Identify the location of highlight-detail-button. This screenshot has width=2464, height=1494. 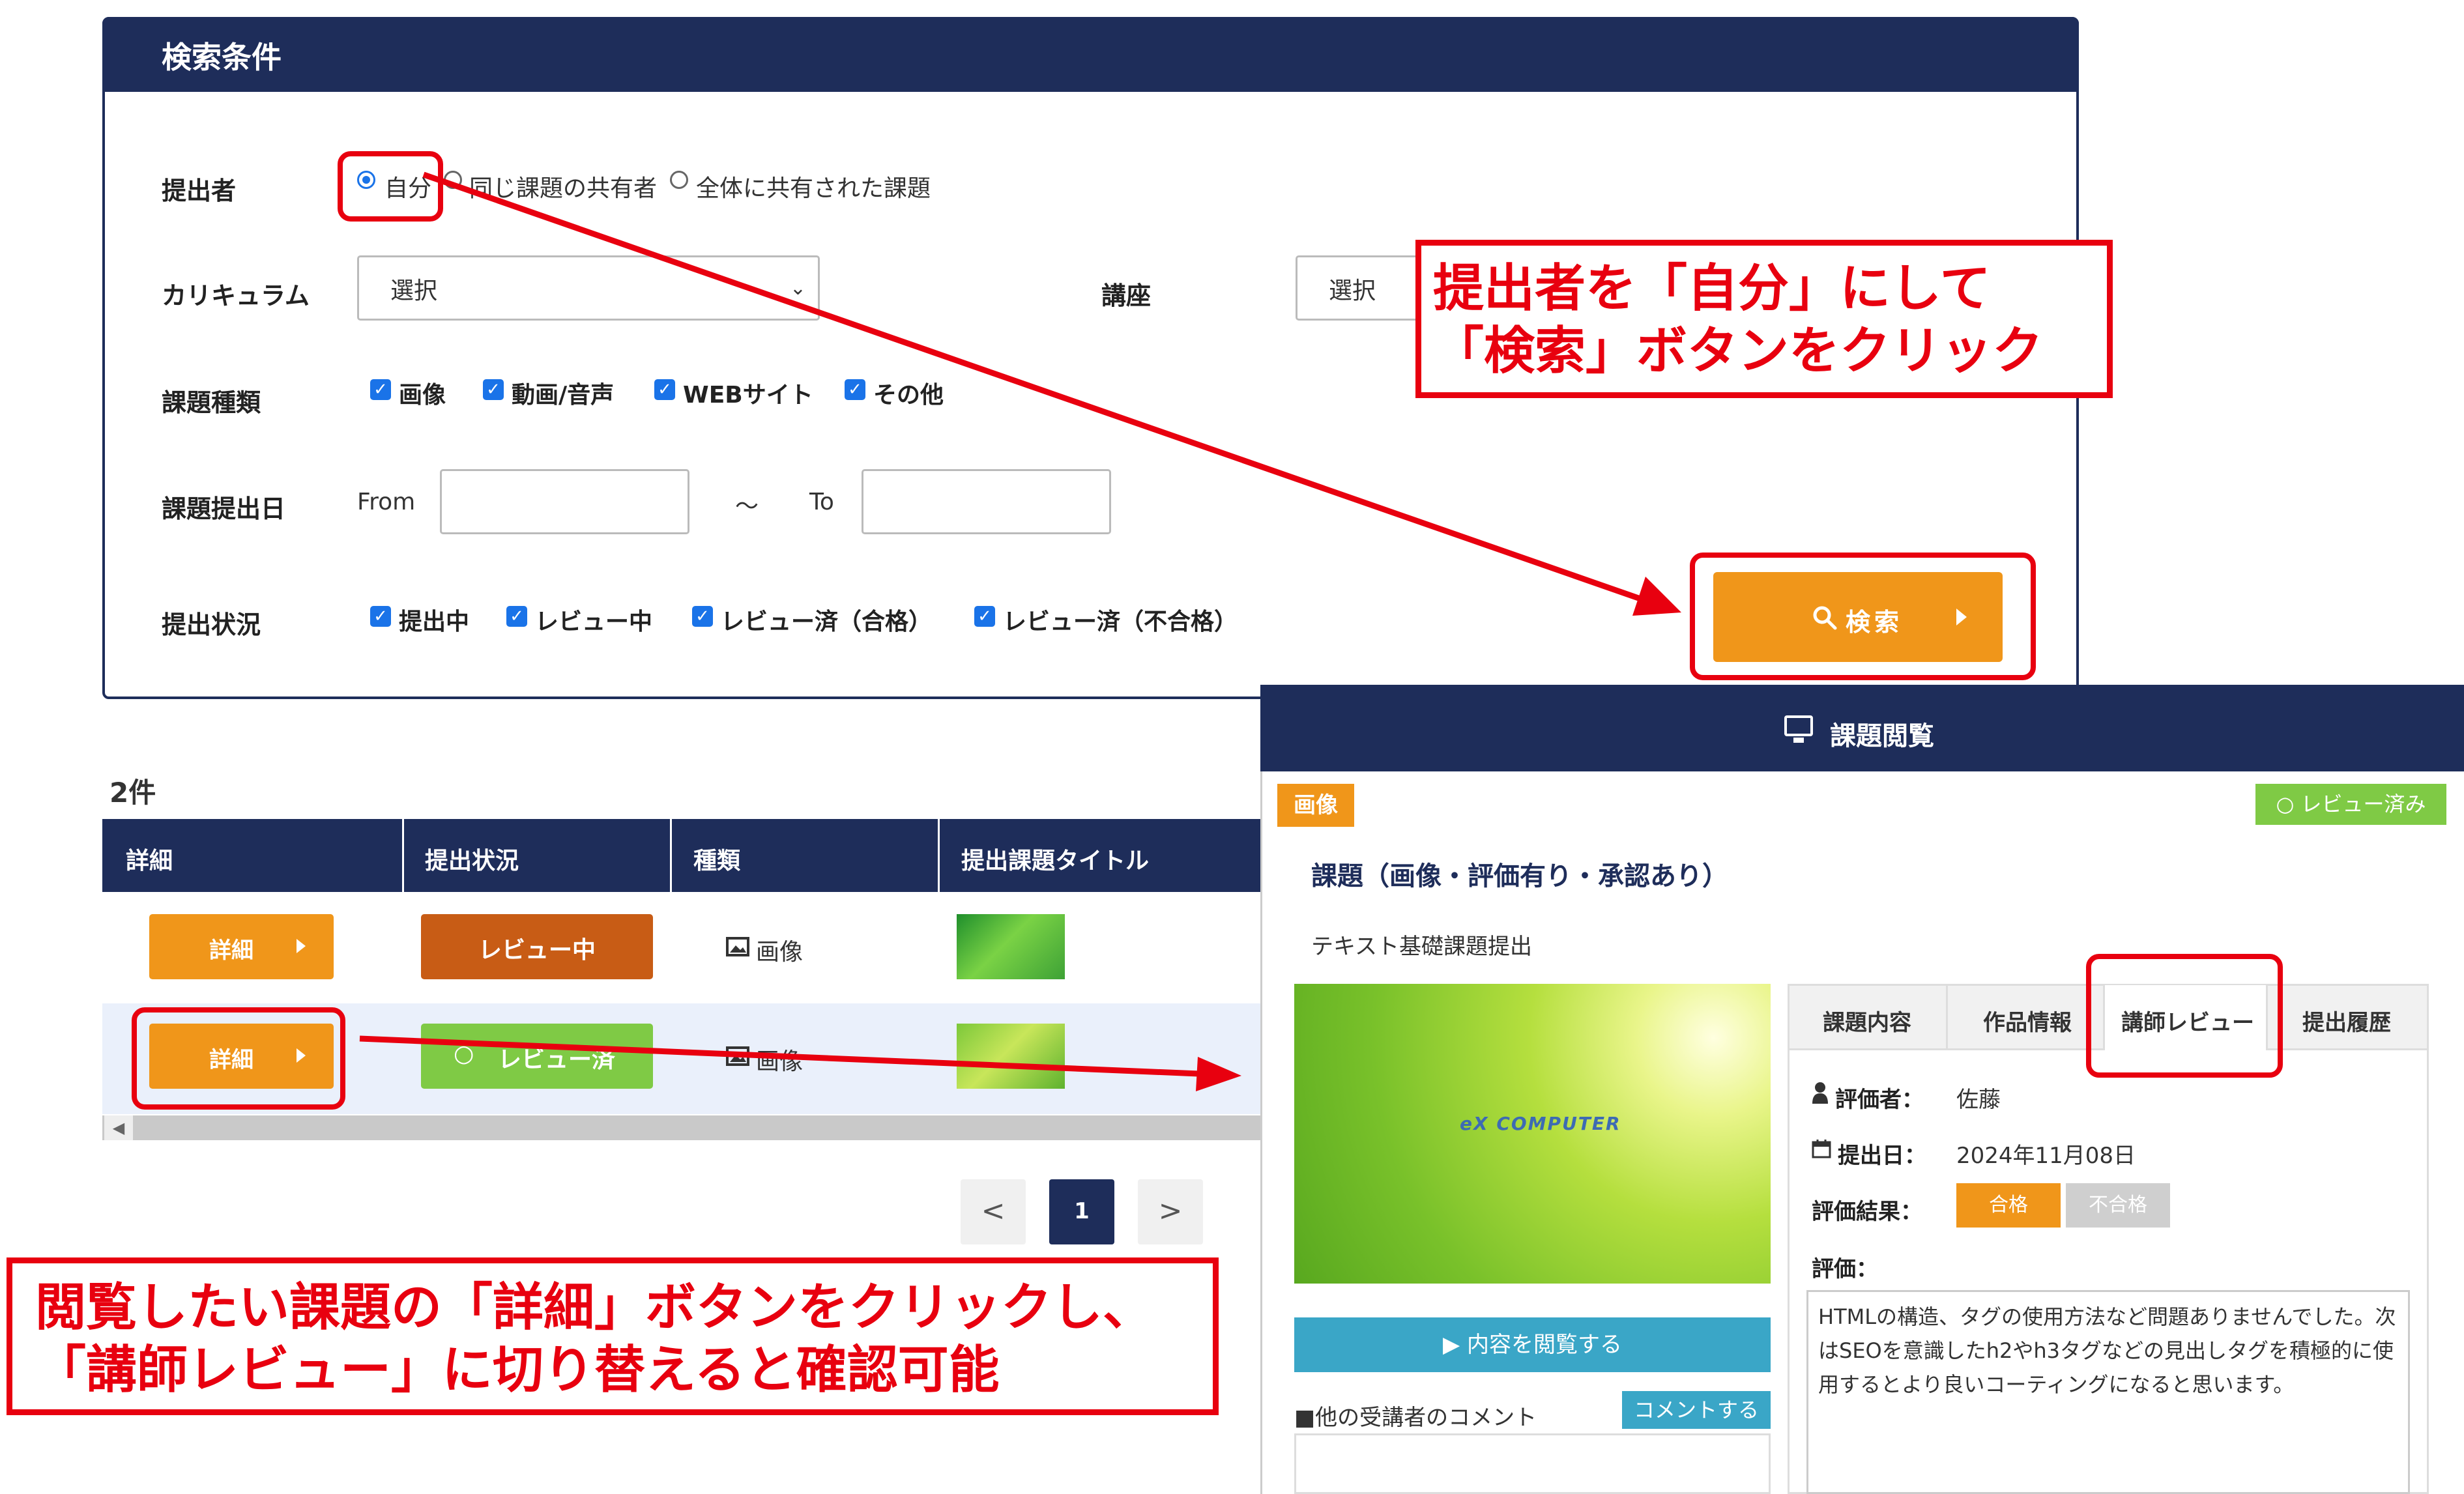
(239, 1058).